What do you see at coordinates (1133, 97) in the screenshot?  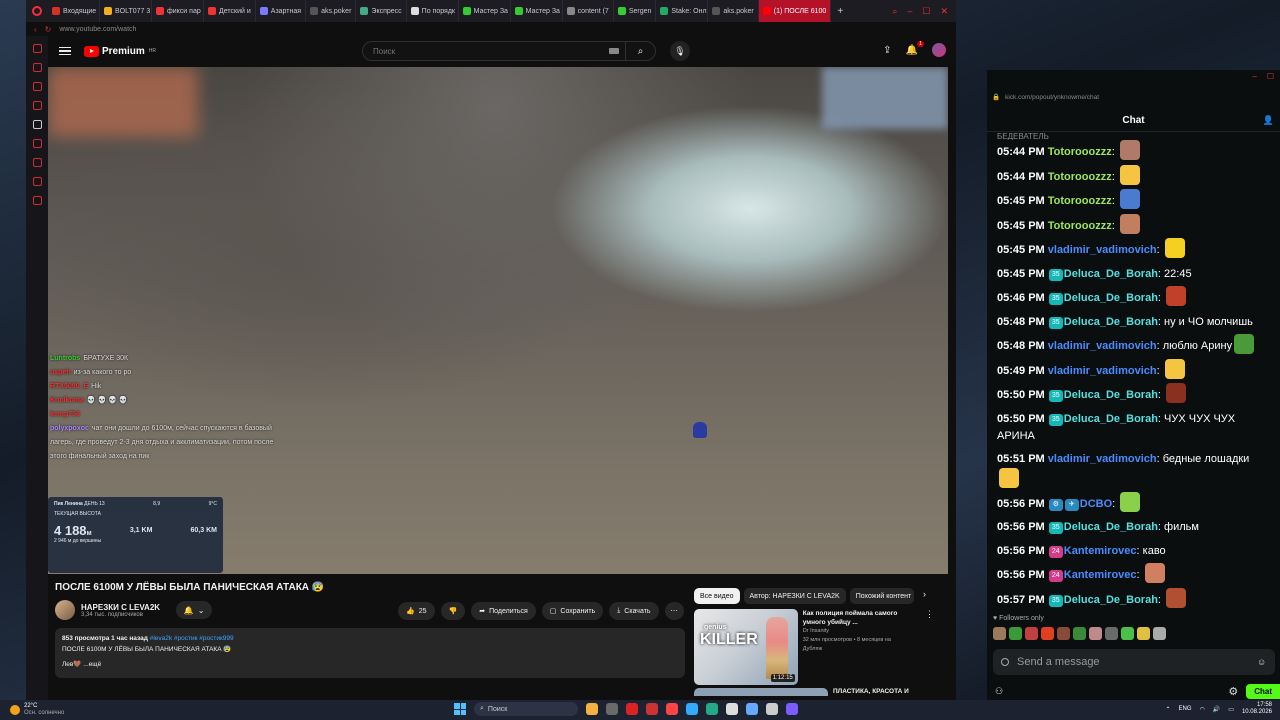 I see `chat-address-bar: 🔒 kick.com/popout/ynknowme/chat` at bounding box center [1133, 97].